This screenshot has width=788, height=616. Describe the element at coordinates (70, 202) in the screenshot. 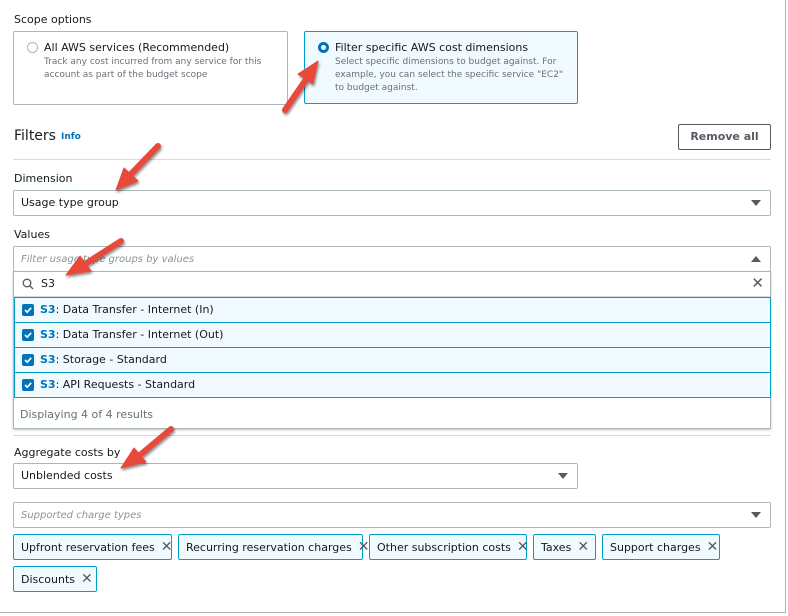

I see `dimension-value: Usage type group` at that location.